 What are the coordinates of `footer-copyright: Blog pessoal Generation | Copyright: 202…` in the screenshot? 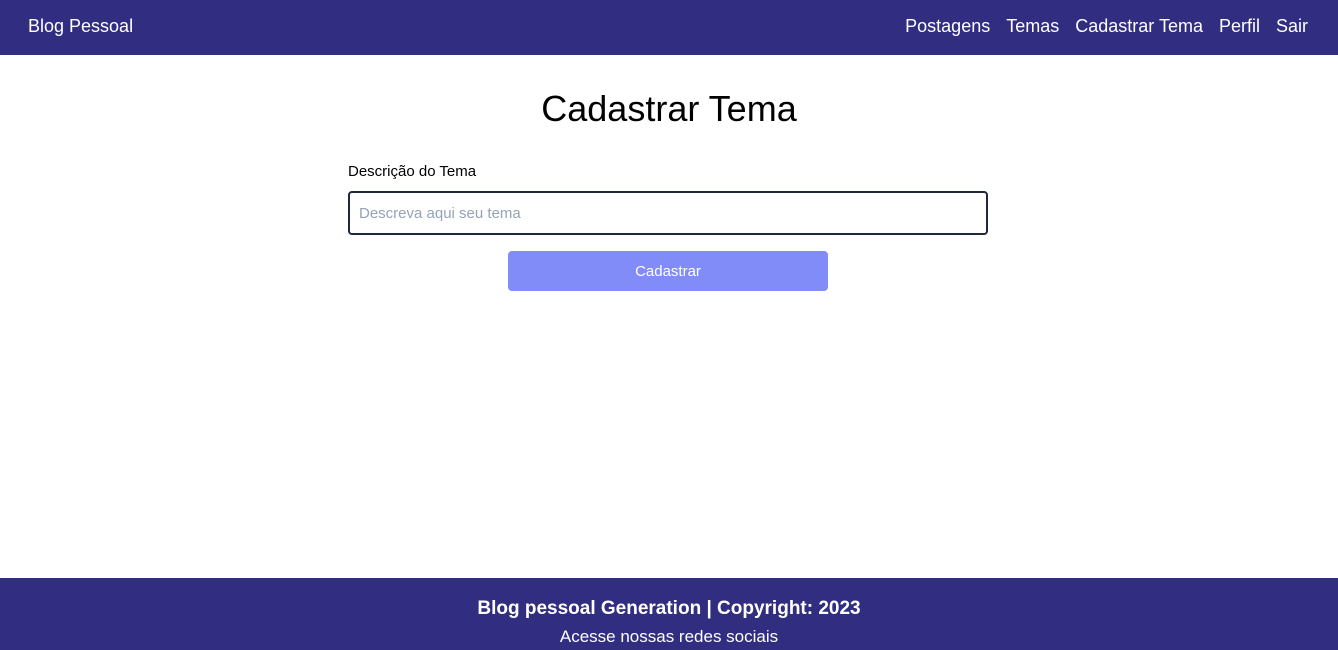 It's located at (669, 608).